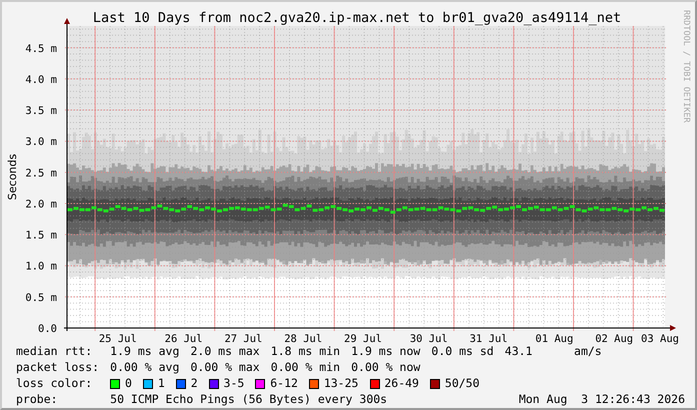 The height and width of the screenshot is (410, 697). I want to click on x-tick-label: 28 Jul, so click(303, 339).